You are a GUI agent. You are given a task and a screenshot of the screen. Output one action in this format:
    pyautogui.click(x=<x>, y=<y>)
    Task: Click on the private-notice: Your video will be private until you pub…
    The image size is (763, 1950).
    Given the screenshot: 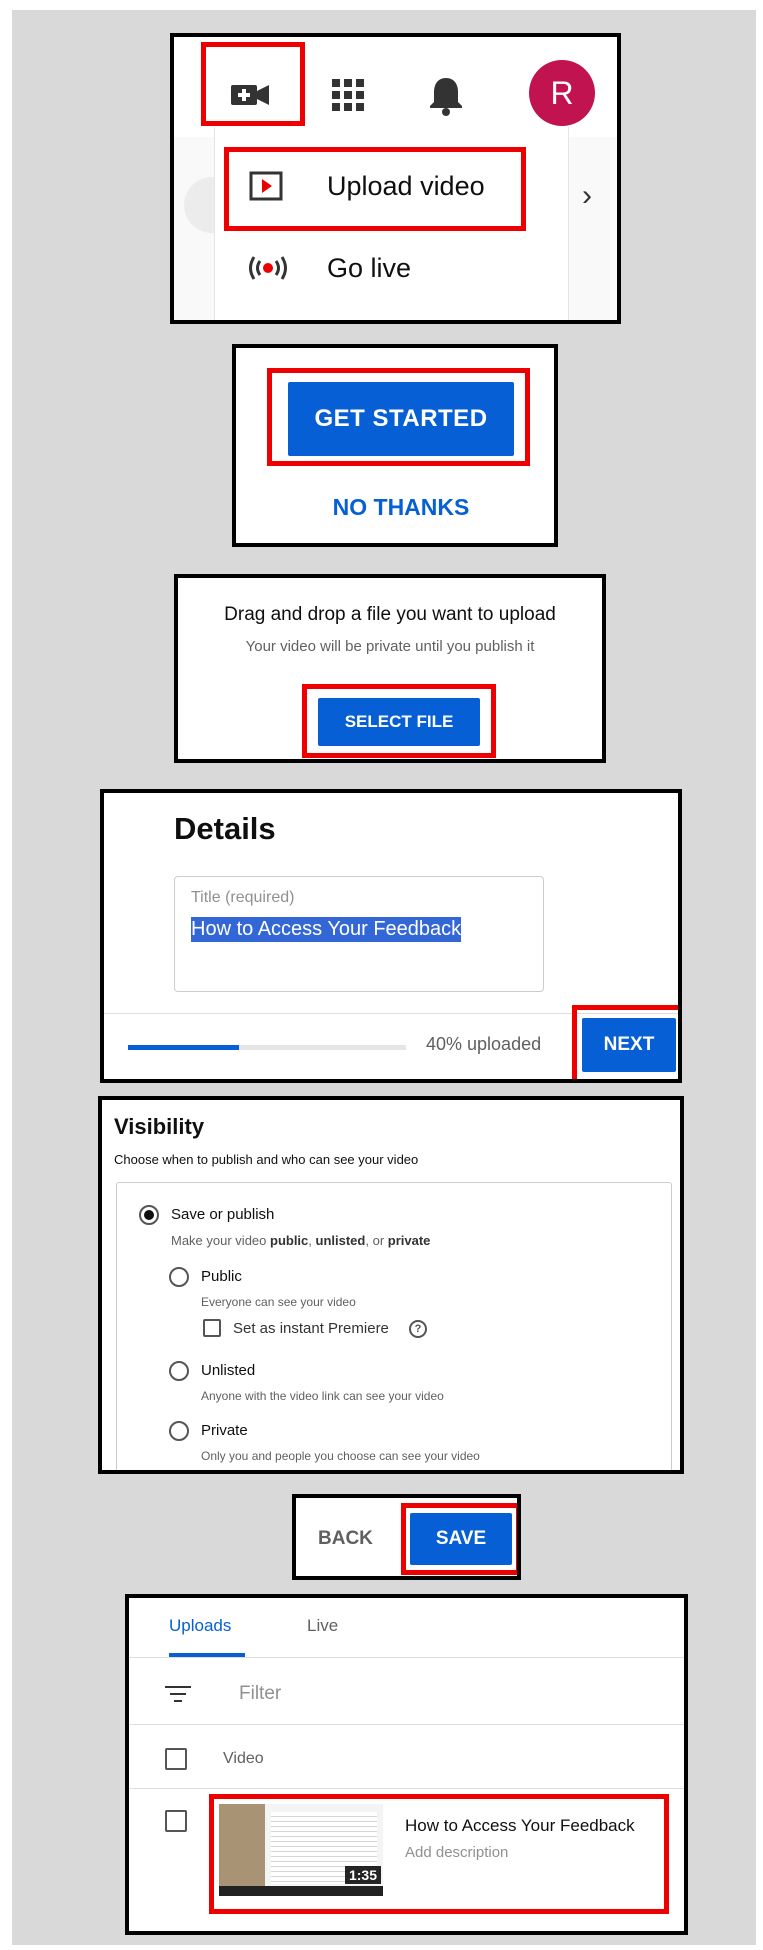 What is the action you would take?
    pyautogui.click(x=390, y=646)
    